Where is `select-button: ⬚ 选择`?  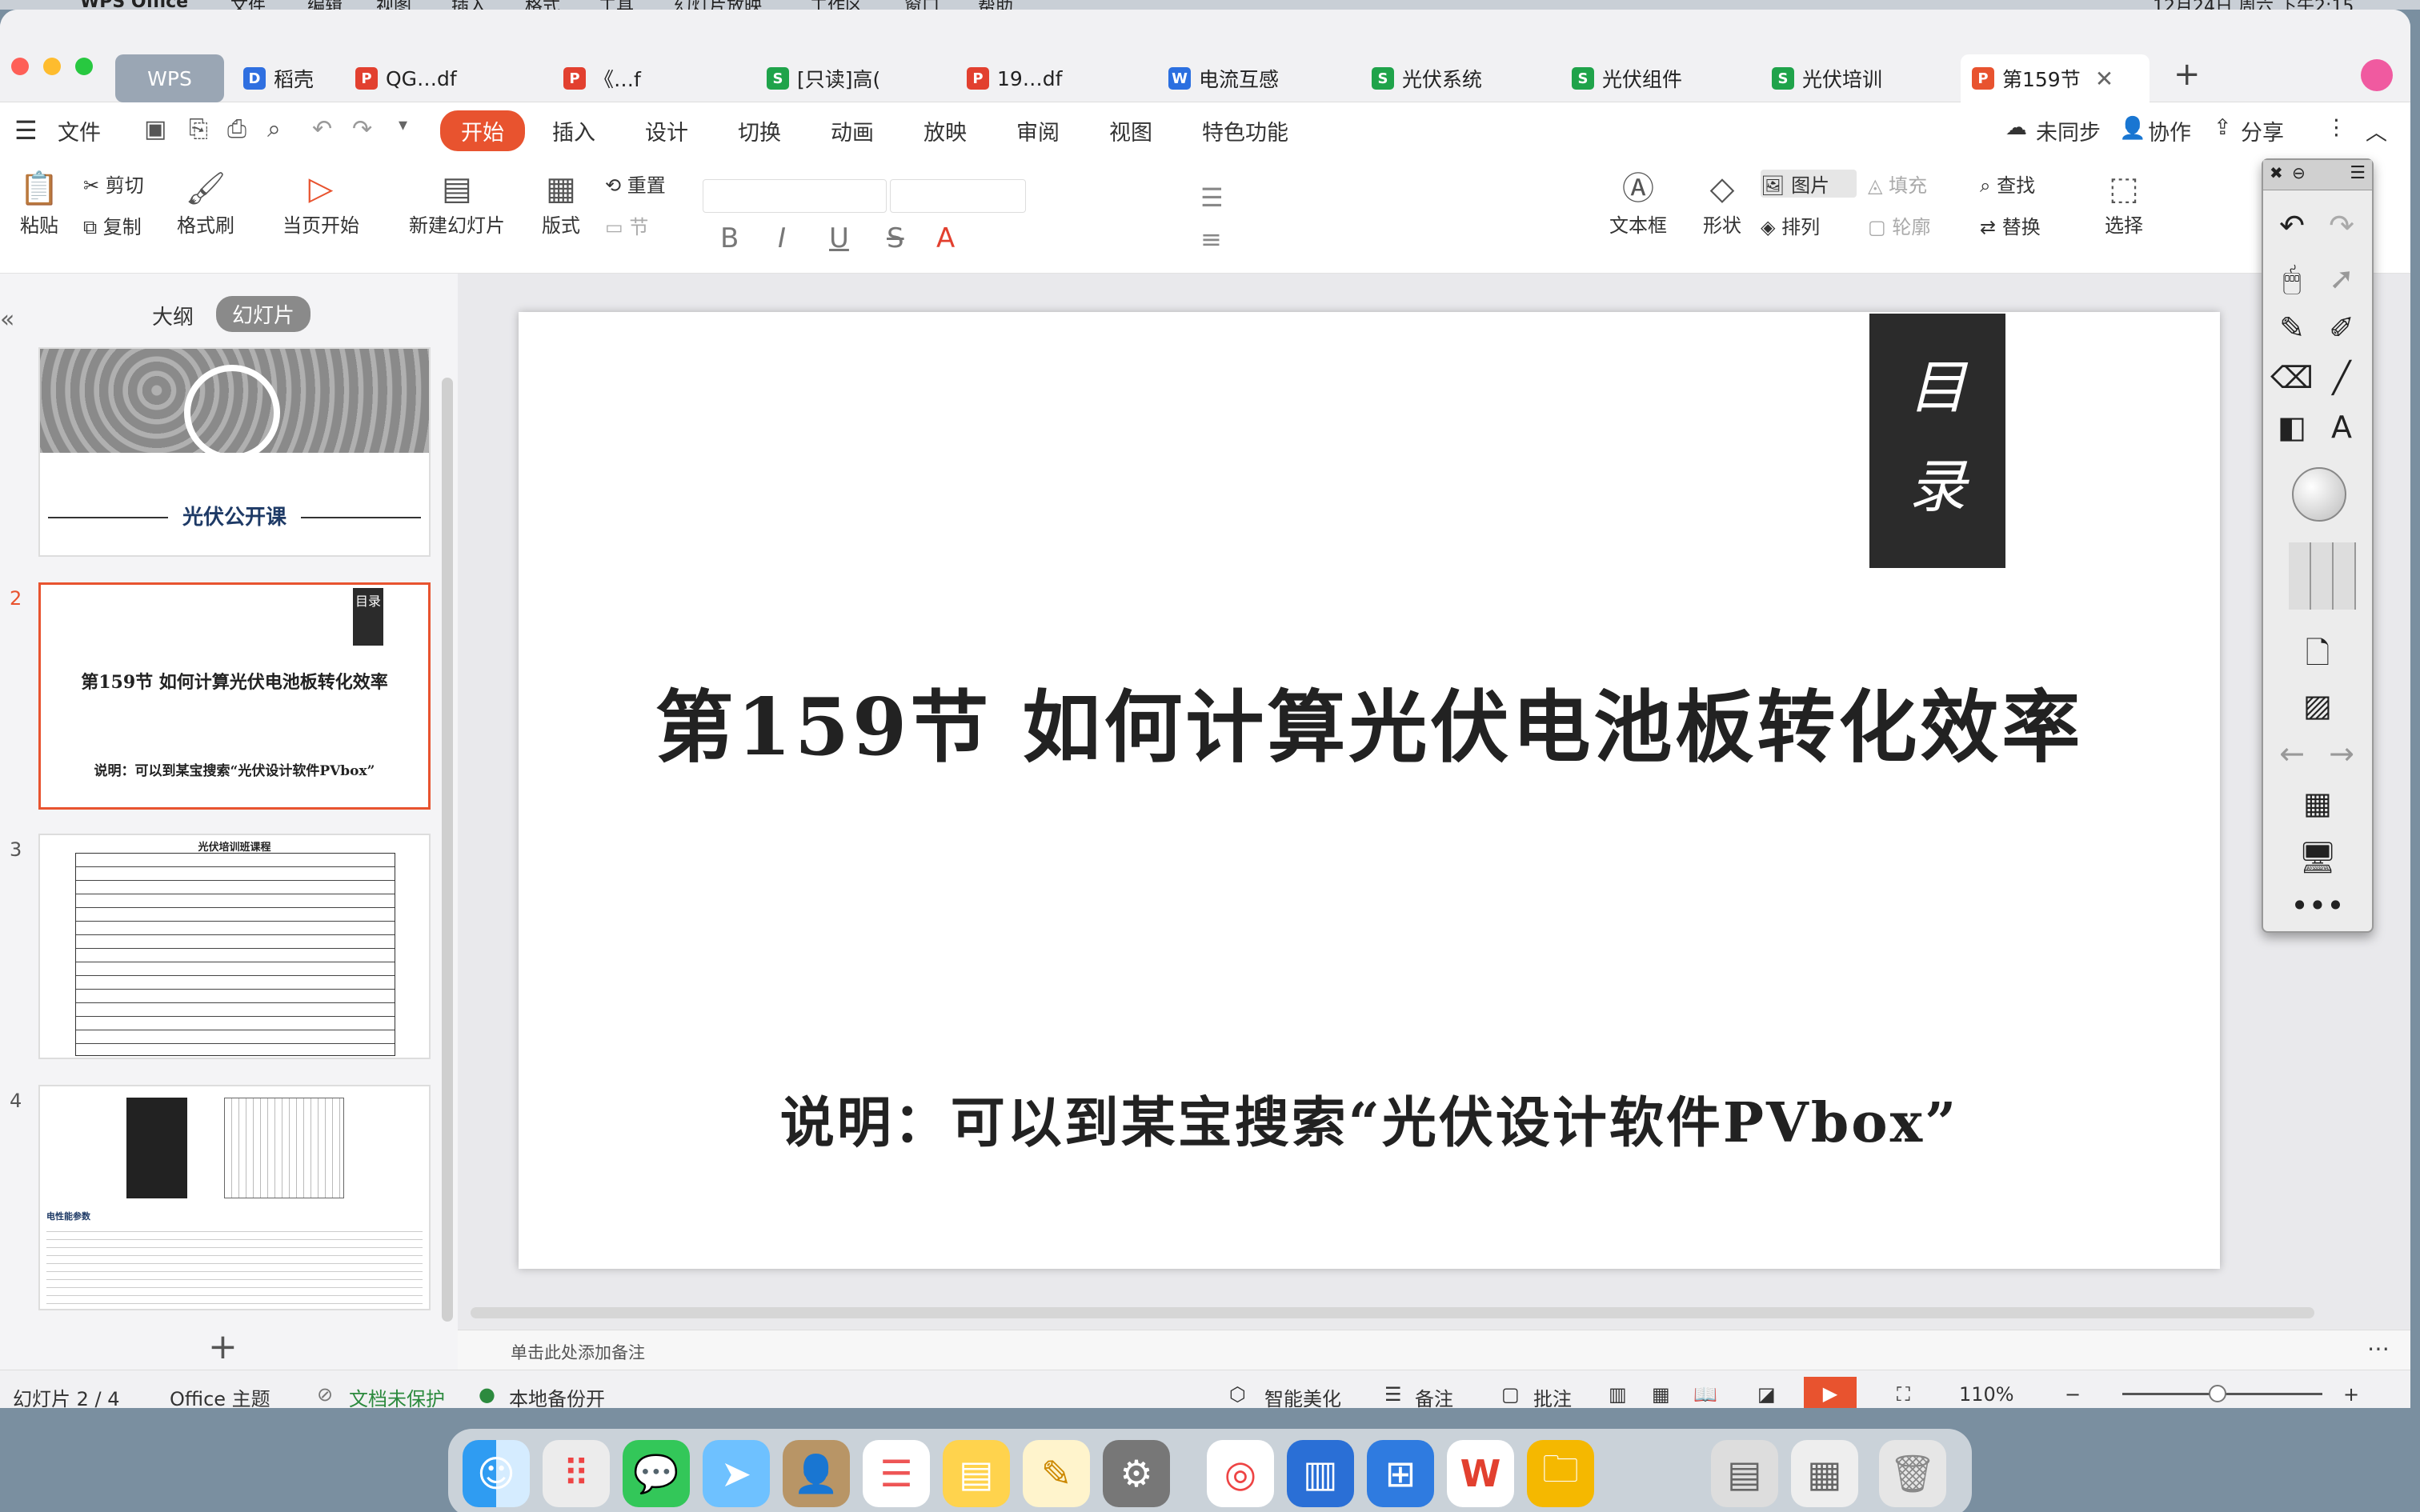
select-button: ⬚ 选择 is located at coordinates (2124, 203).